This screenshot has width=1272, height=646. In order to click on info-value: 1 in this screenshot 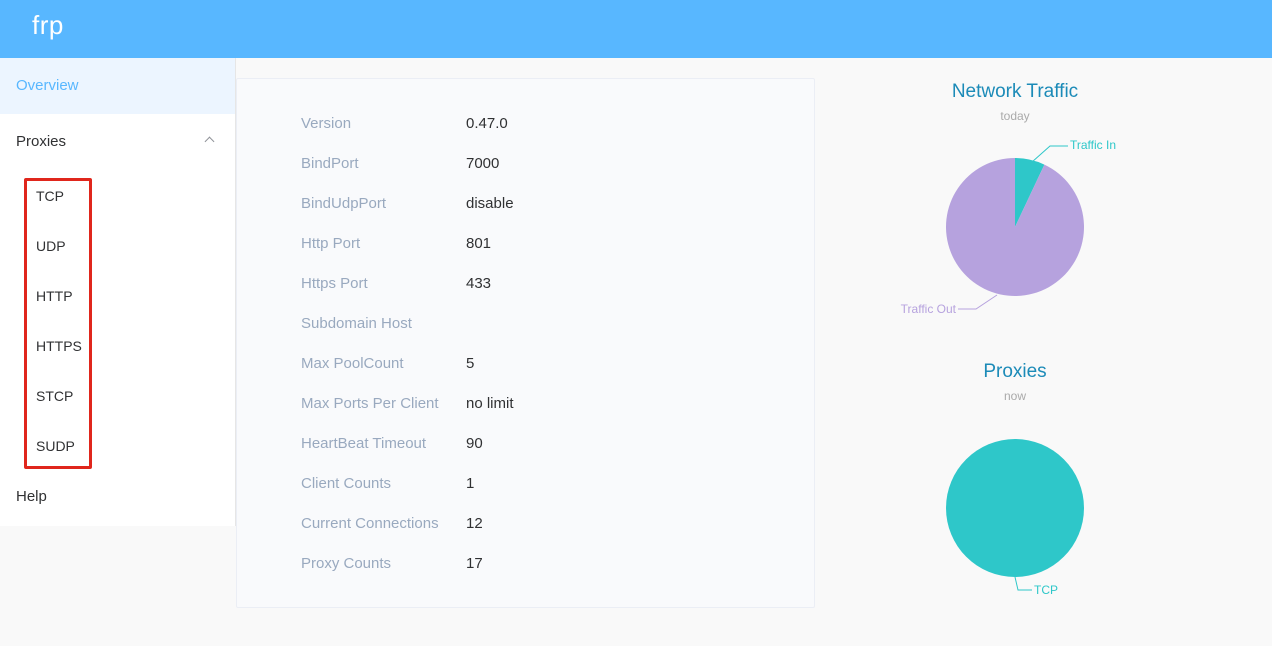, I will do `click(470, 483)`.